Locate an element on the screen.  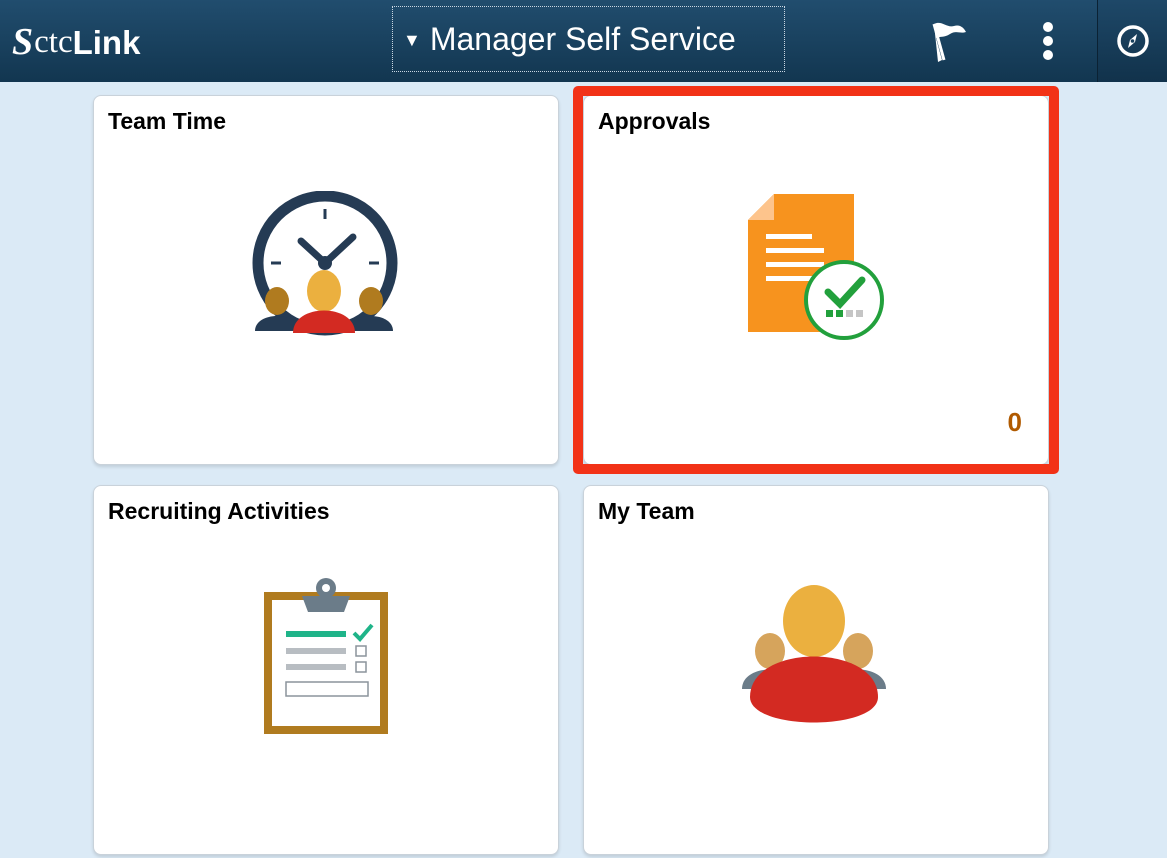
tile-title: Recruiting Activities is located at coordinates (219, 511).